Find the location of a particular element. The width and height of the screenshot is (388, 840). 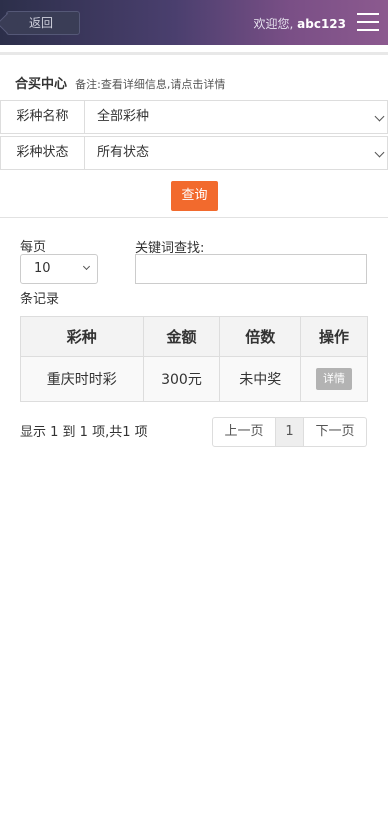

lottery-status-select: 所有状态 is located at coordinates (123, 153).